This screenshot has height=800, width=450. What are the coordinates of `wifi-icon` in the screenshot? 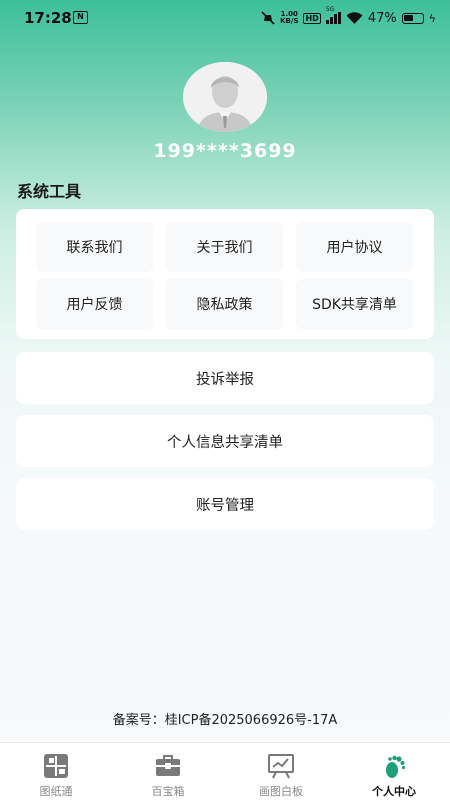 It's located at (354, 17).